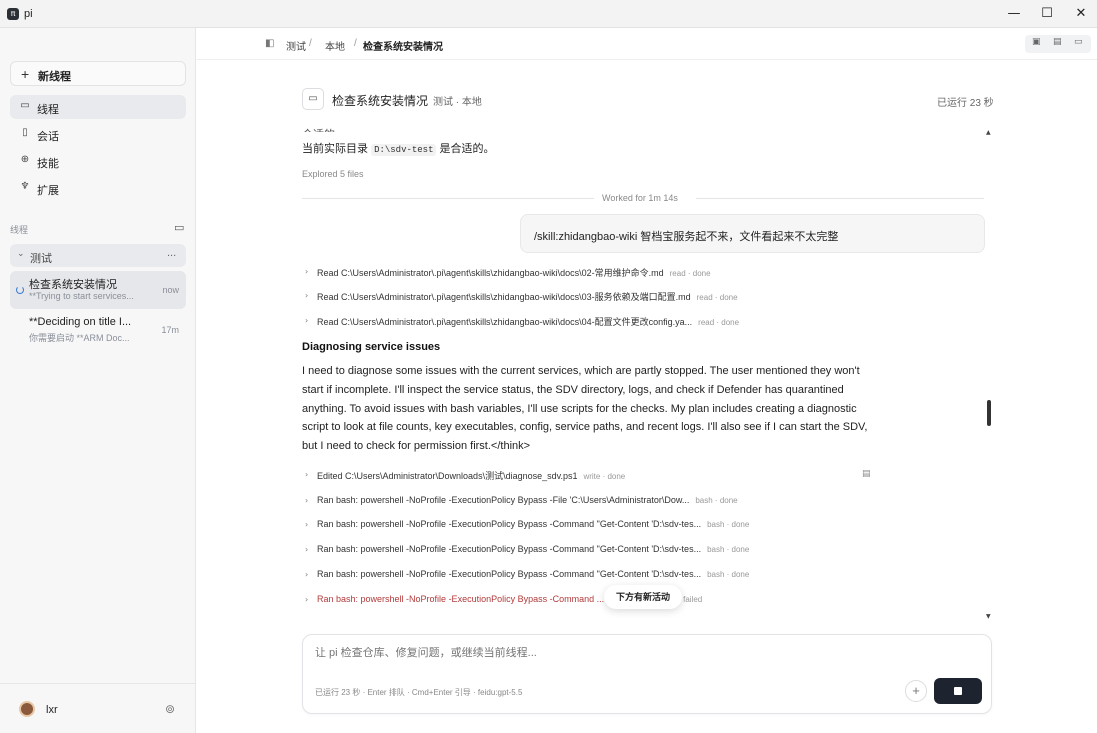  I want to click on stop-button, so click(958, 691).